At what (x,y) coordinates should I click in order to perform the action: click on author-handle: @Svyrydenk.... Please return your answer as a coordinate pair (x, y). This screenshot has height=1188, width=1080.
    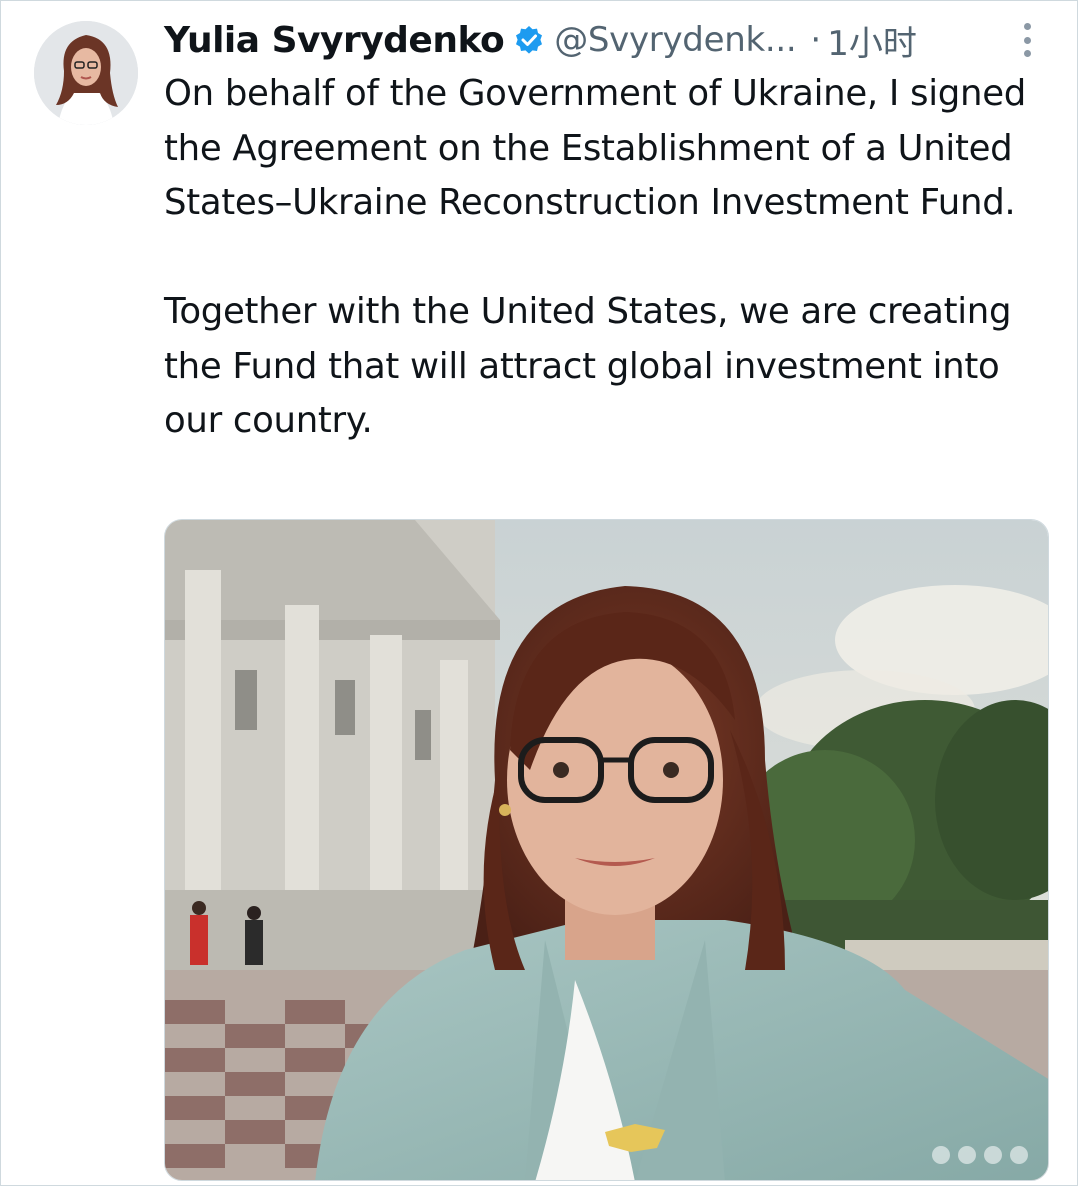
    Looking at the image, I should click on (675, 40).